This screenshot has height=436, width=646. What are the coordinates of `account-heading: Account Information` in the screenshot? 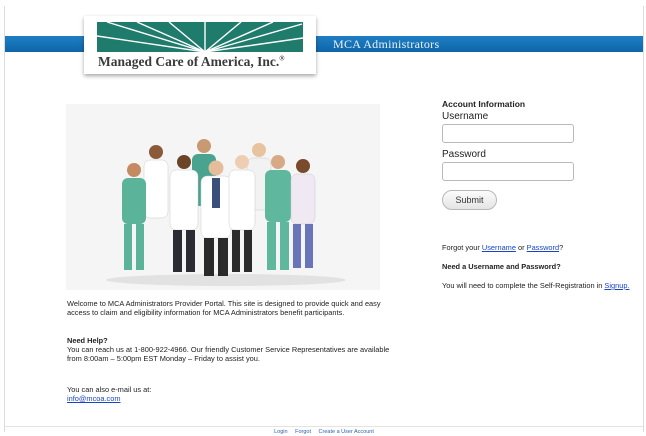 It's located at (484, 104).